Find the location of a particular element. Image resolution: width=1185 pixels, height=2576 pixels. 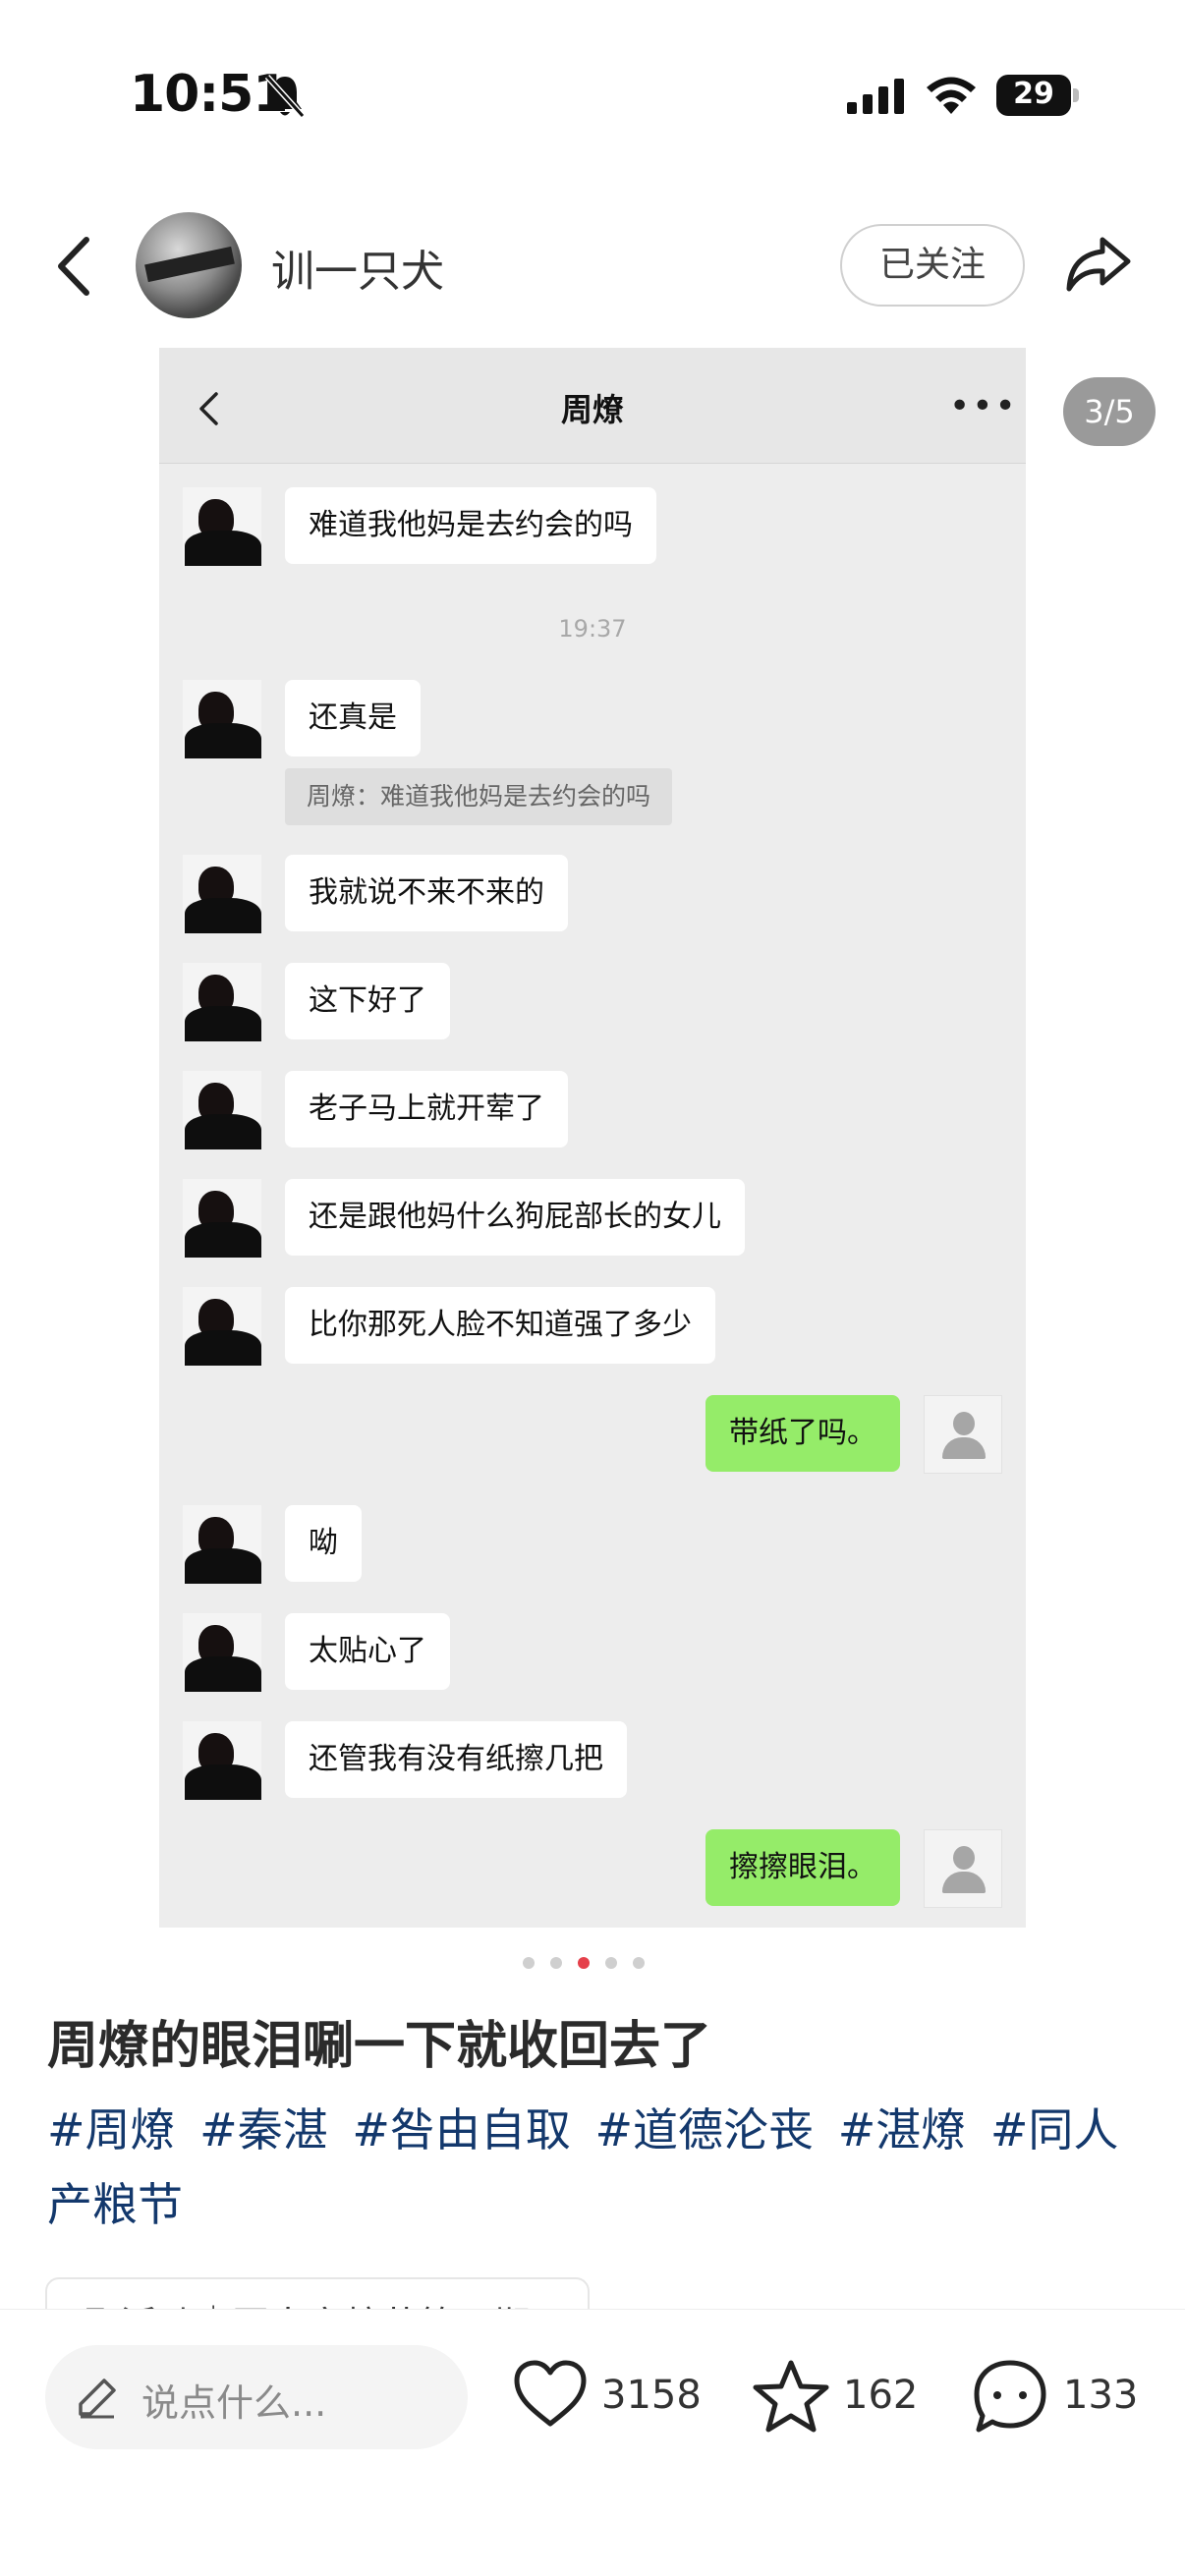

my-message-bubble: 擦擦眼泪。 is located at coordinates (803, 1867).